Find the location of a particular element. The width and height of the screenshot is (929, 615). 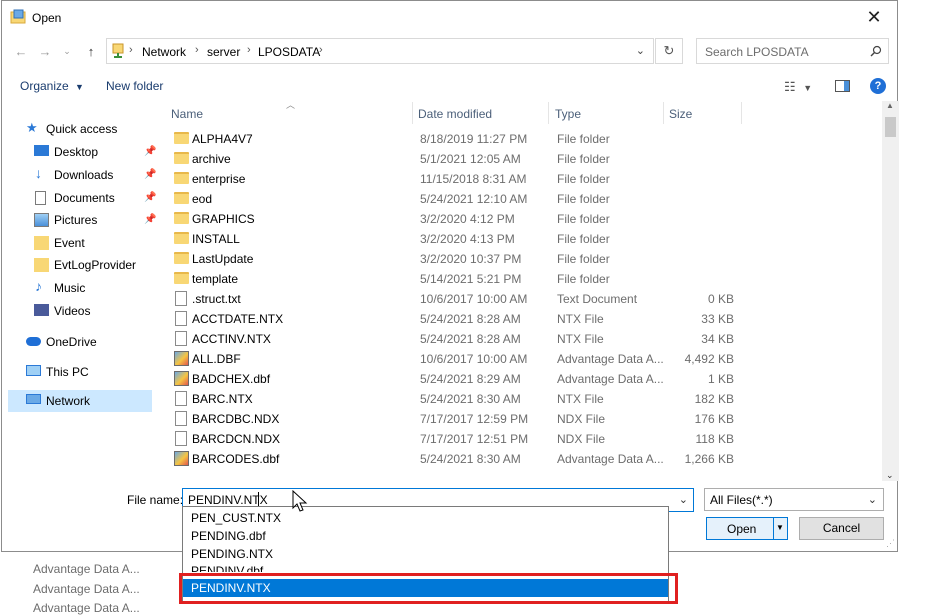

file-name: enterprise is located at coordinates (219, 179).